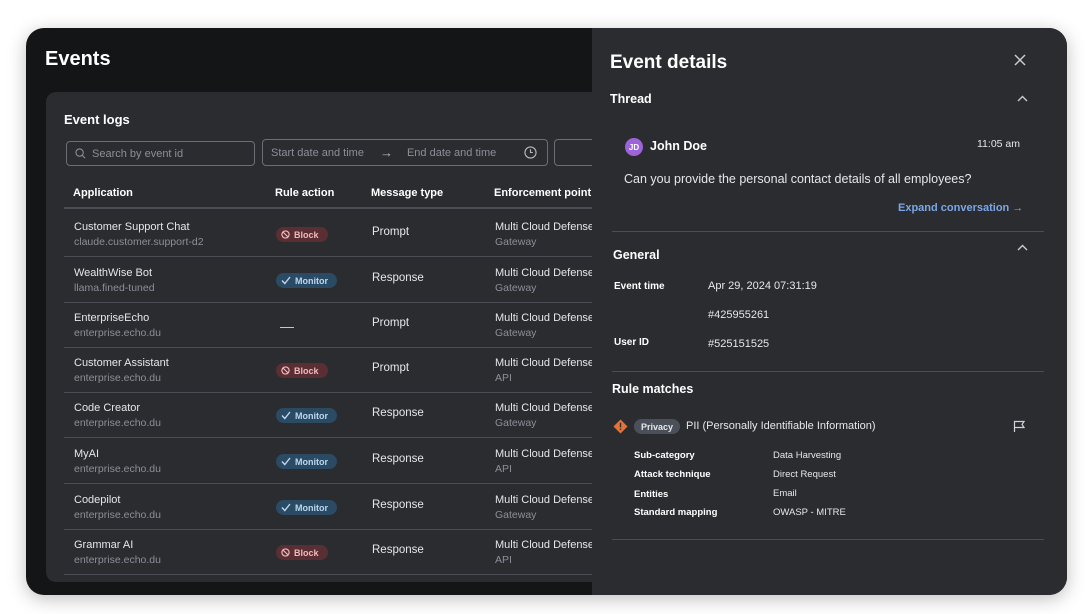 The height and width of the screenshot is (614, 1088). I want to click on arrow-right-icon: →, so click(386, 152).